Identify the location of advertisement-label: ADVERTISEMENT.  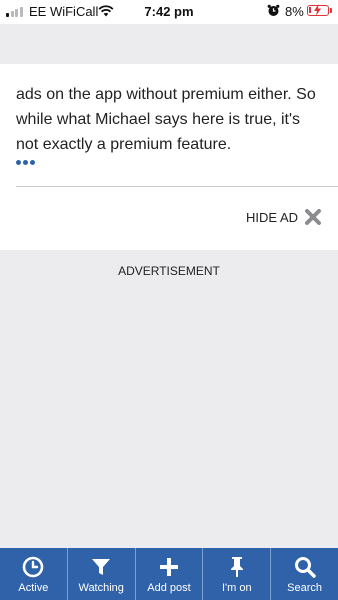
(169, 271).